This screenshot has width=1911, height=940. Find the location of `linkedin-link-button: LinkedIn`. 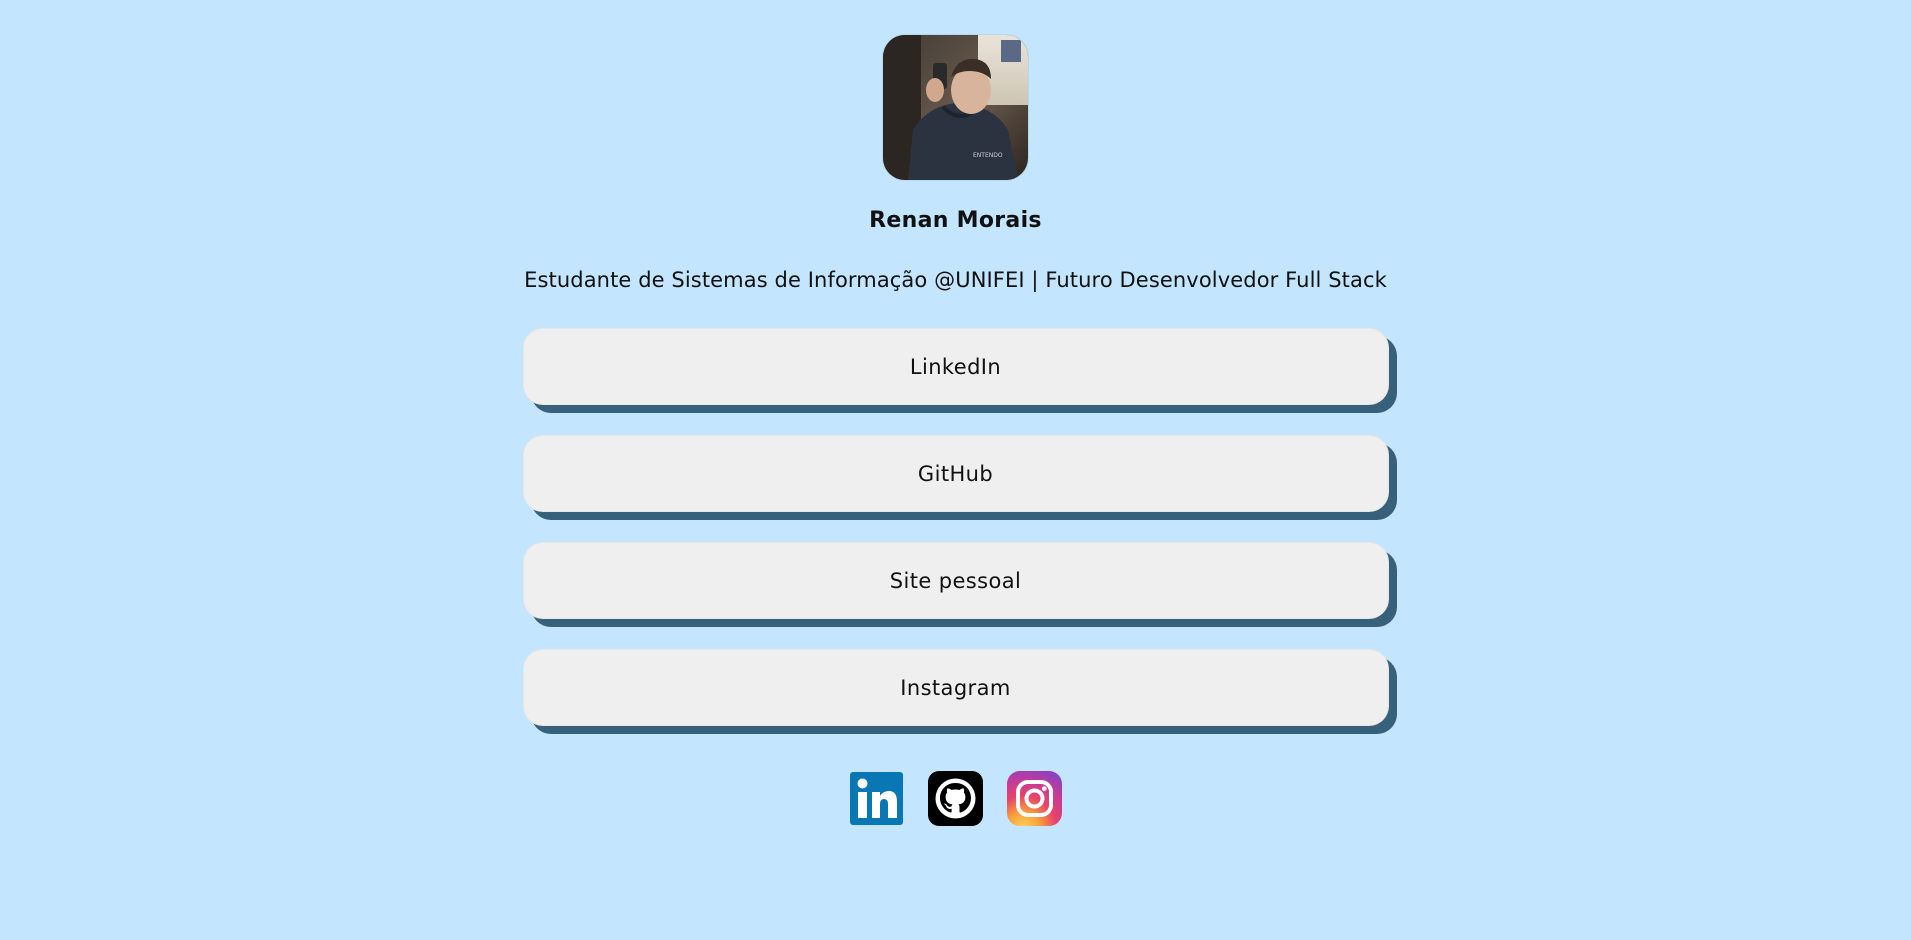

linkedin-link-button: LinkedIn is located at coordinates (955, 366).